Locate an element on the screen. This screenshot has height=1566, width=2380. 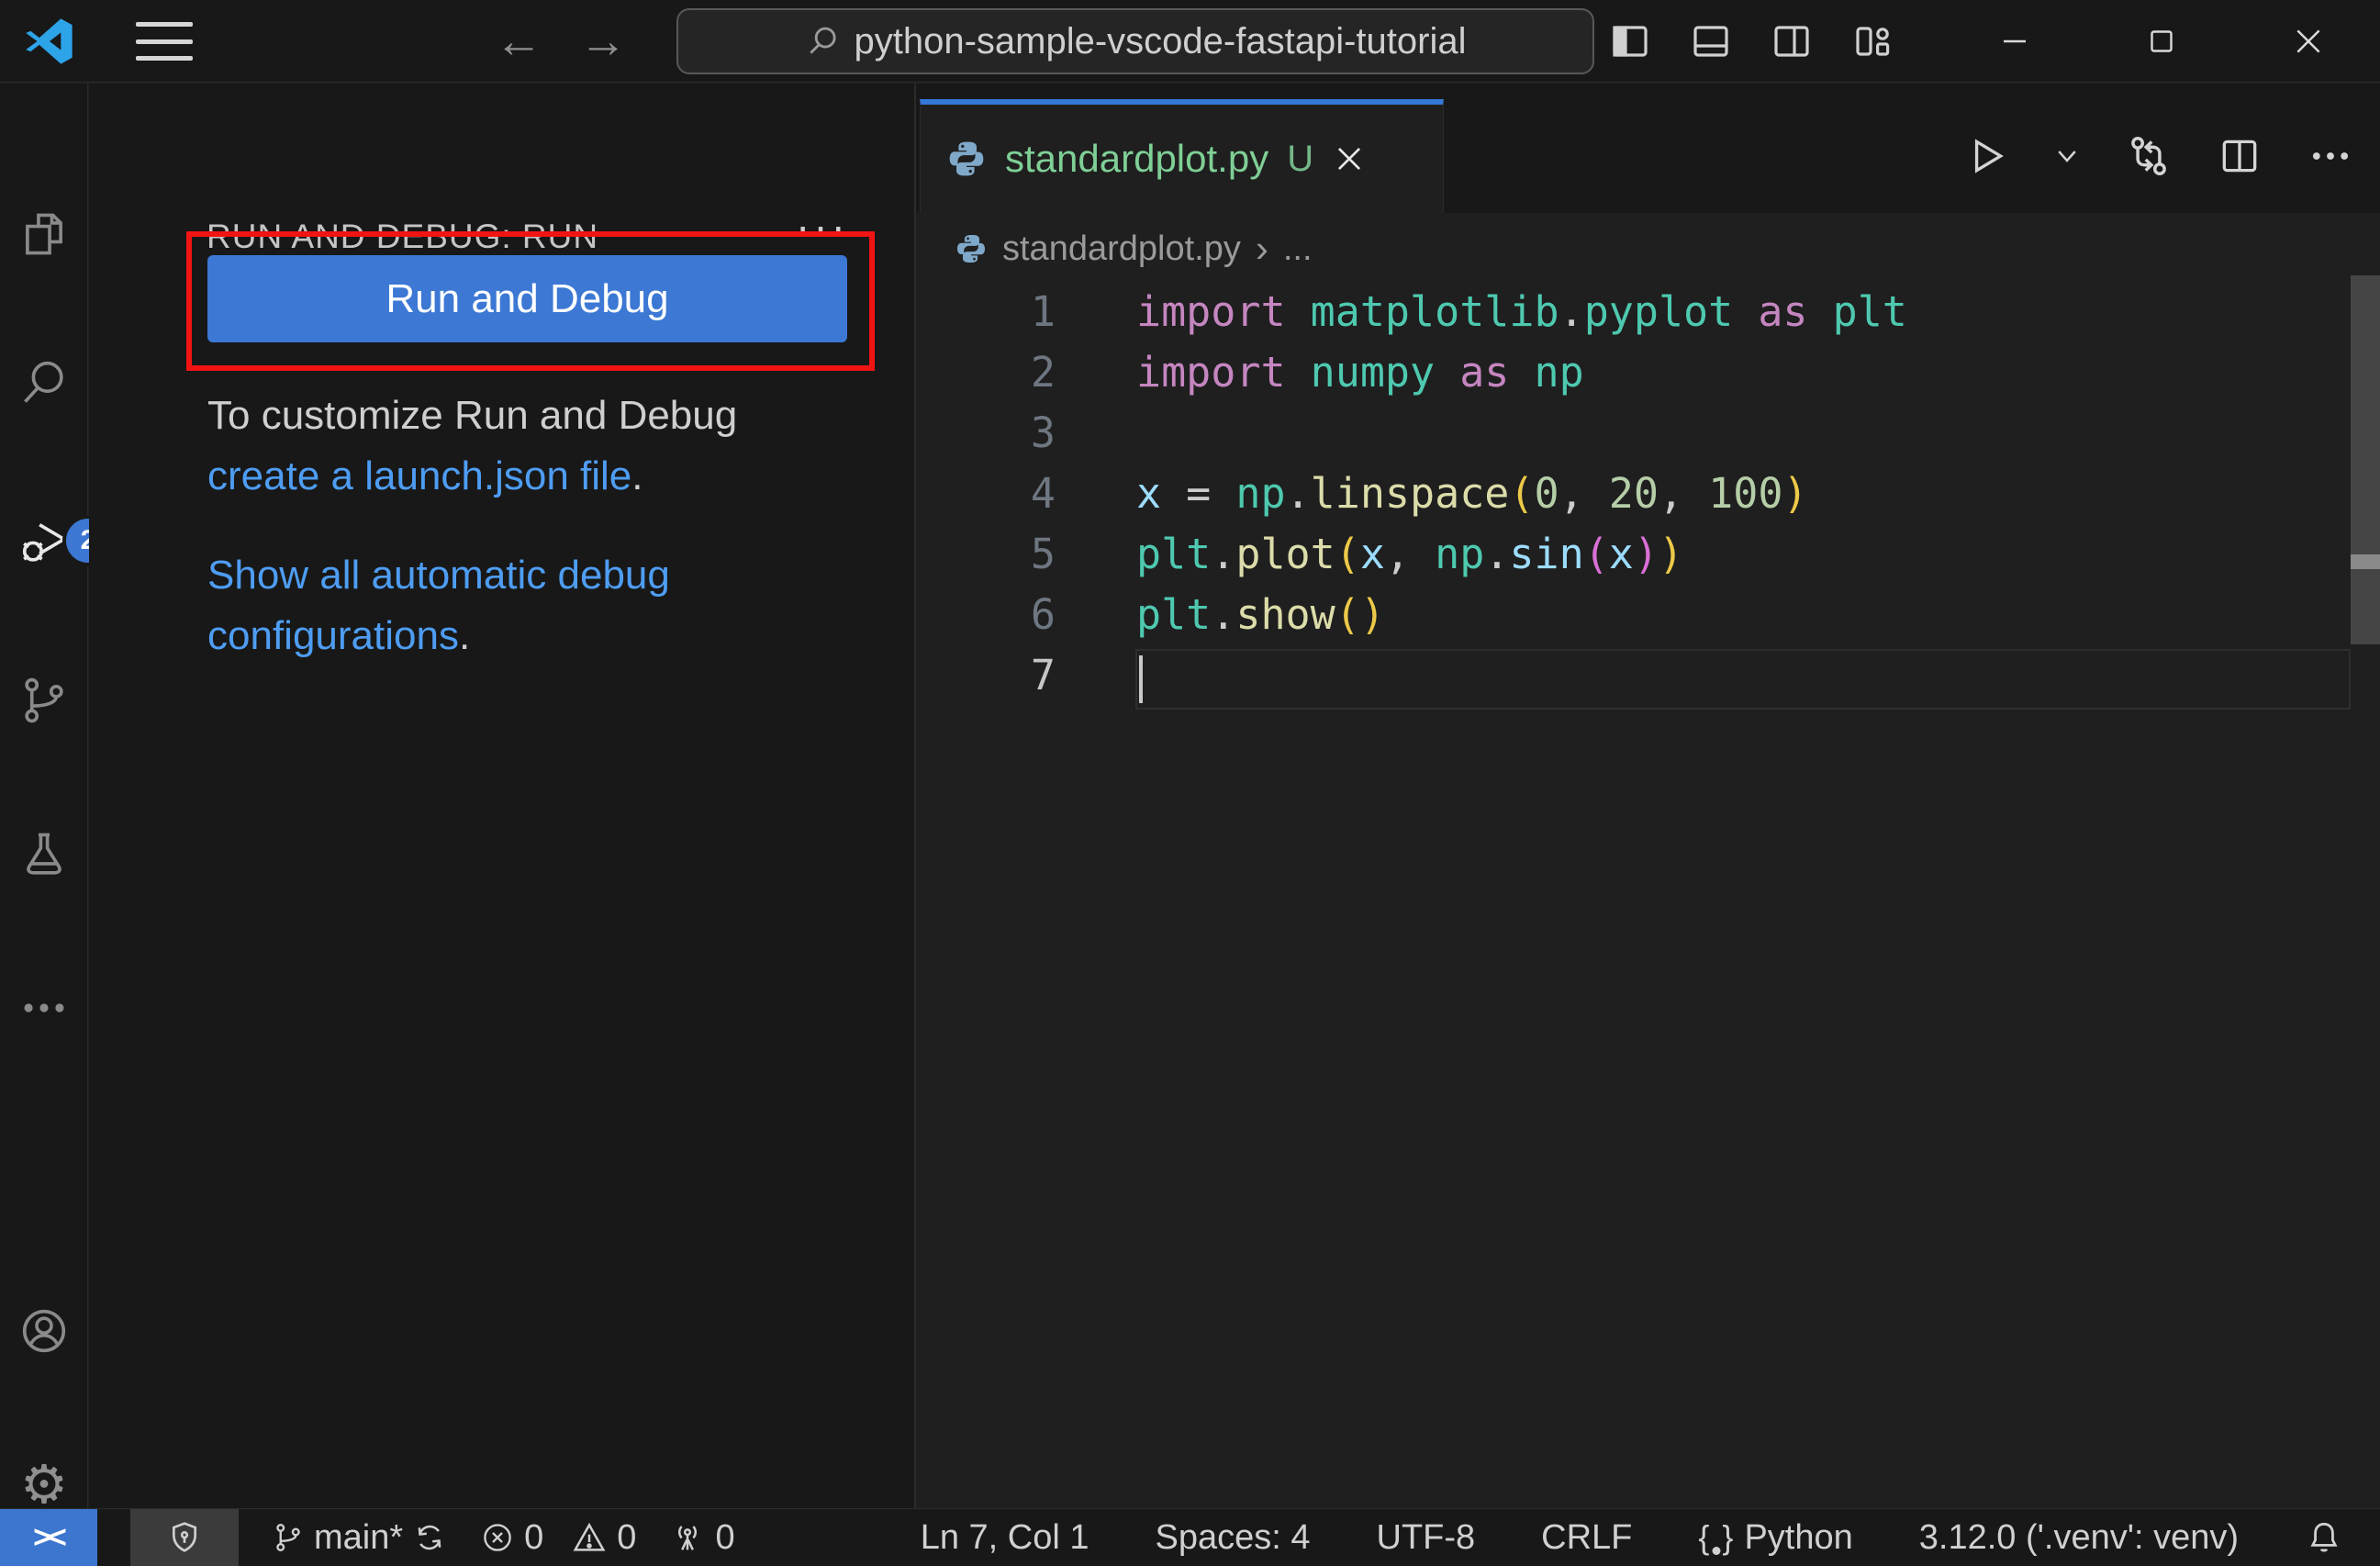
problems-indicator: 0 0 is located at coordinates (558, 1538).